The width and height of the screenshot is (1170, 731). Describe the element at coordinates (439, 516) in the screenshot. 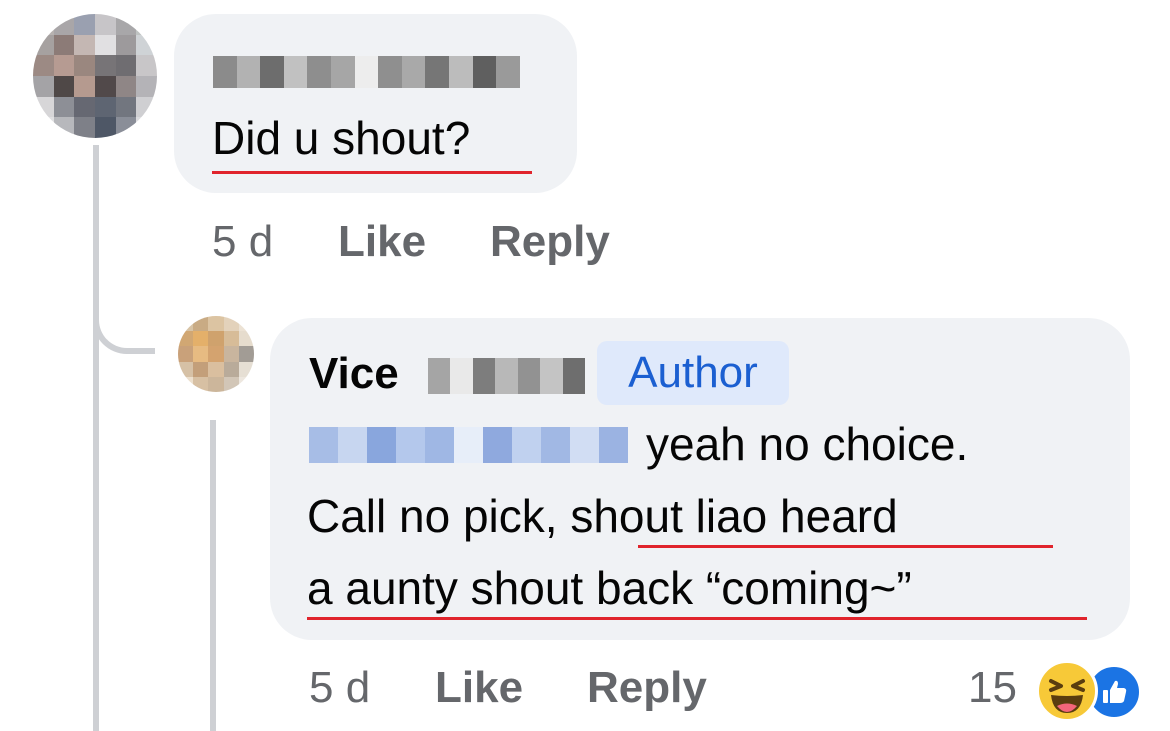

I see `reply-text-segment: Call no pick,` at that location.